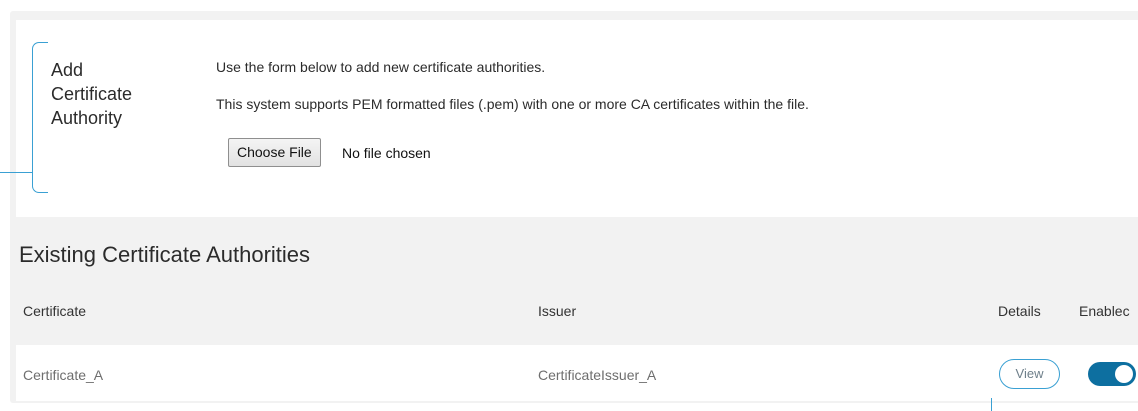  Describe the element at coordinates (1019, 311) in the screenshot. I see `column-header-details: Details` at that location.